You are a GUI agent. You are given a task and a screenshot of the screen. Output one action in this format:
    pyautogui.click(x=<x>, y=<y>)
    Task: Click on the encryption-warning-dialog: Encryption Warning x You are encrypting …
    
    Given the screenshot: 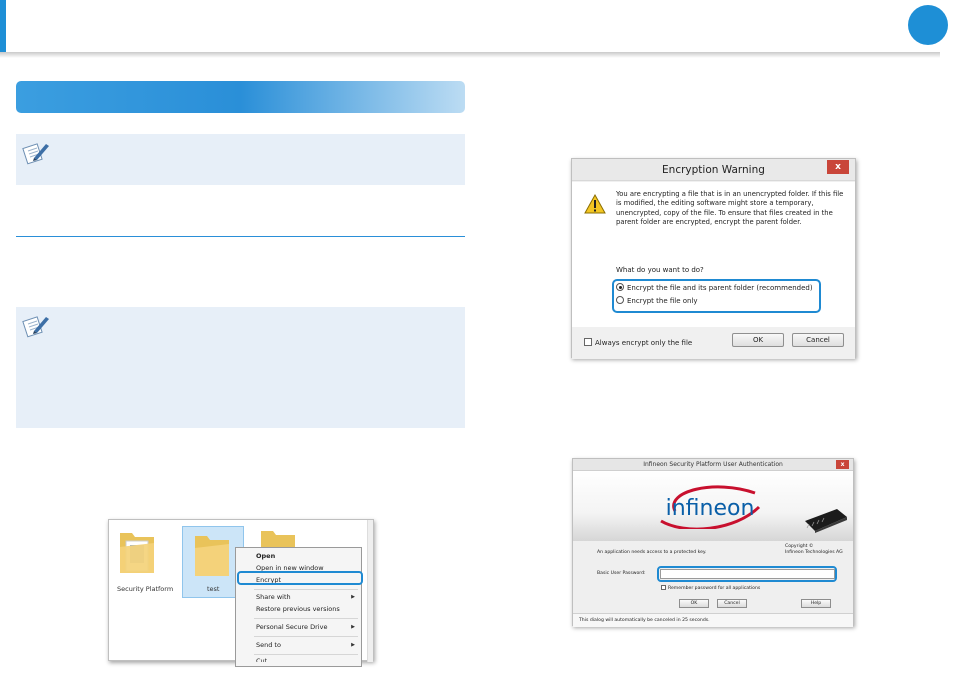 What is the action you would take?
    pyautogui.click(x=713, y=258)
    